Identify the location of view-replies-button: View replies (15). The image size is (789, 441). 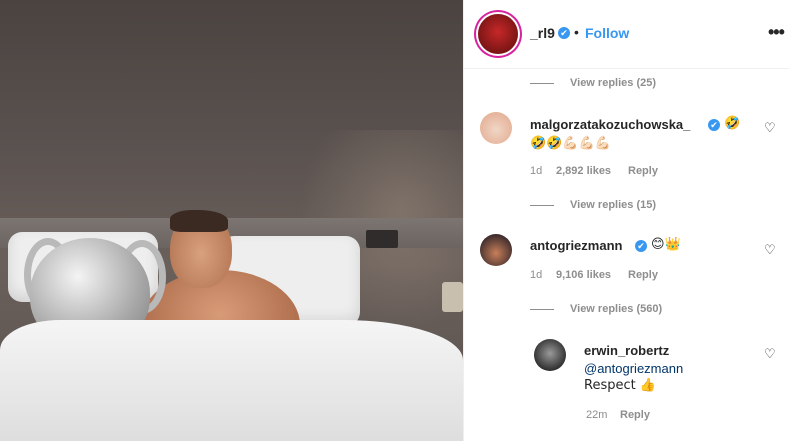
(593, 205).